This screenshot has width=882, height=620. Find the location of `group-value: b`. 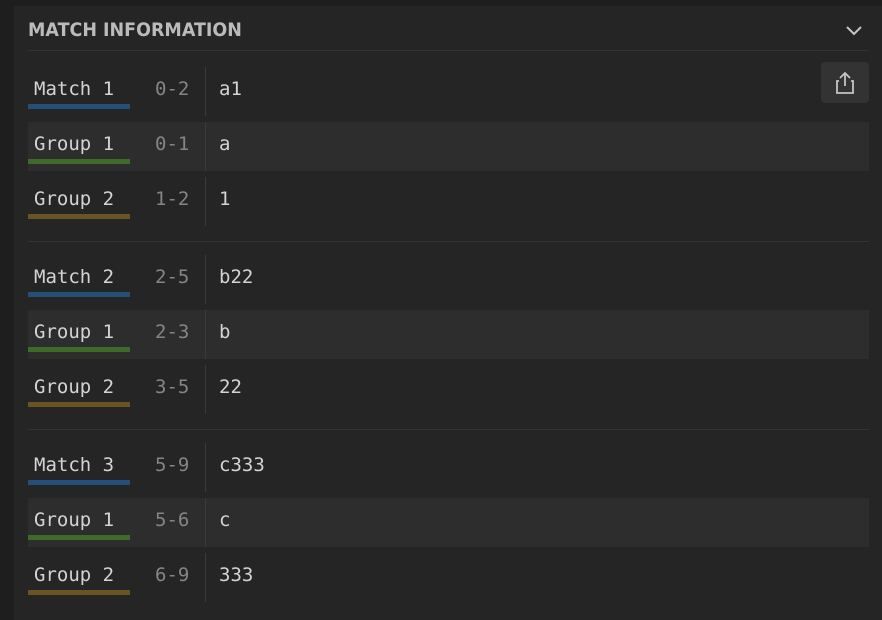

group-value: b is located at coordinates (225, 332).